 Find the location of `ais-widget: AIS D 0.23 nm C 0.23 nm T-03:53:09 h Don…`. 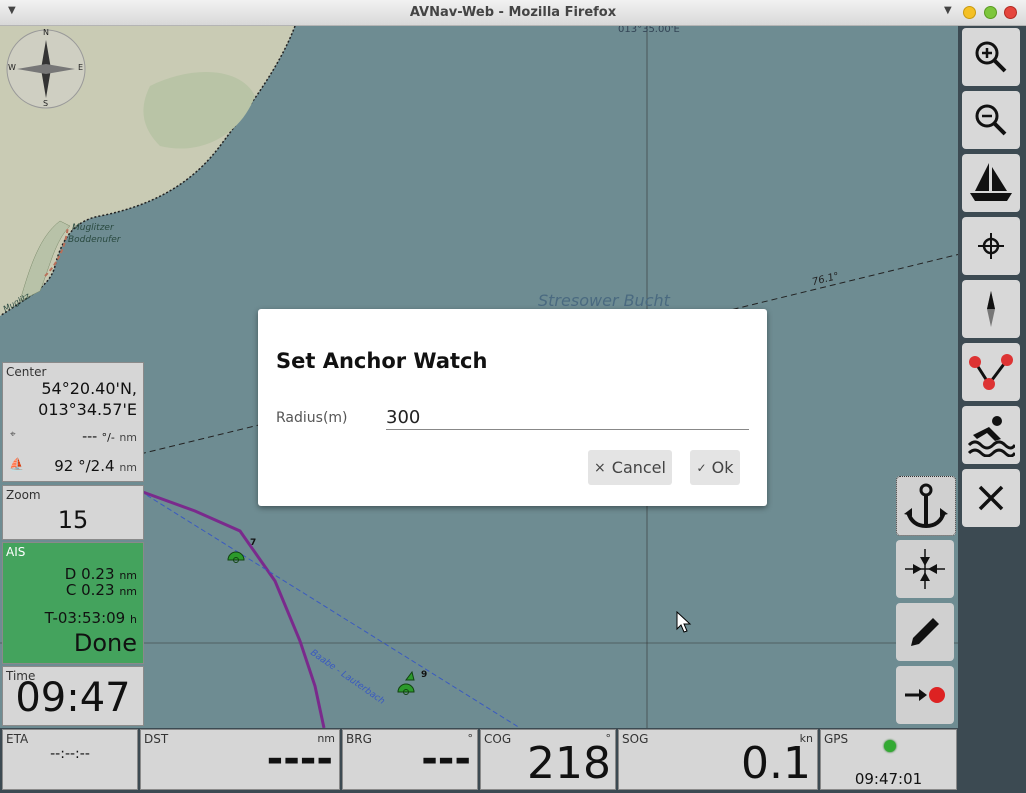

ais-widget: AIS D 0.23 nm C 0.23 nm T-03:53:09 h Don… is located at coordinates (73, 603).